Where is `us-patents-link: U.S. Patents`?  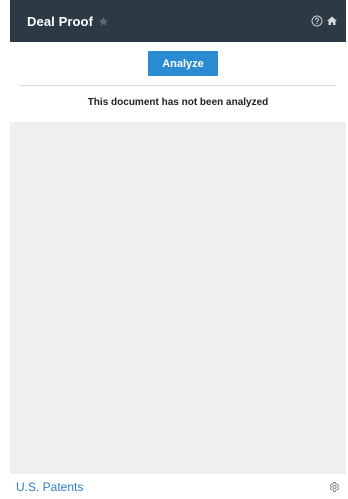 us-patents-link: U.S. Patents is located at coordinates (49, 487).